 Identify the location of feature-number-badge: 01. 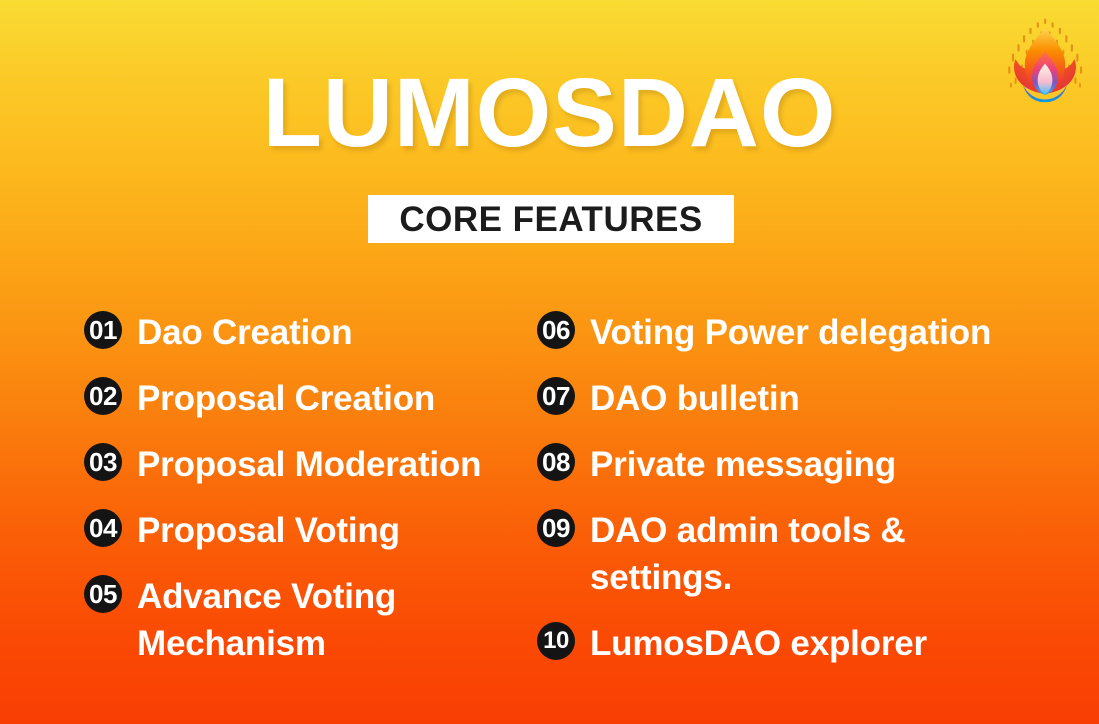
(103, 330).